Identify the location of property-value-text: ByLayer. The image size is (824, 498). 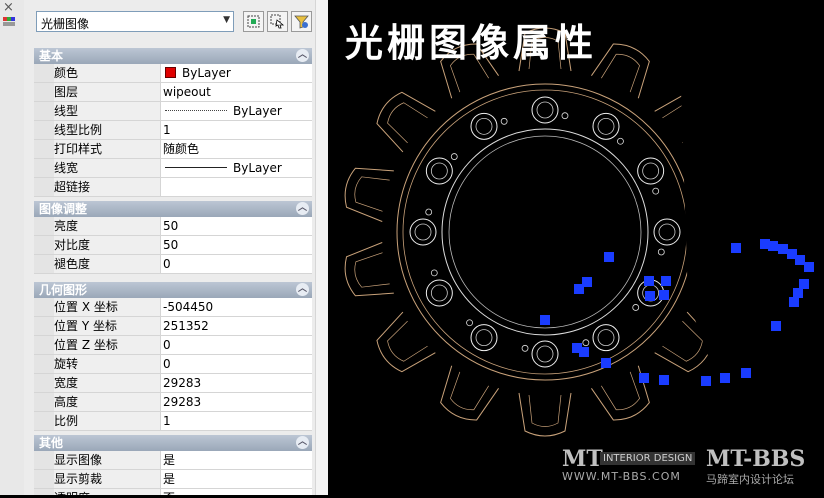
(257, 111).